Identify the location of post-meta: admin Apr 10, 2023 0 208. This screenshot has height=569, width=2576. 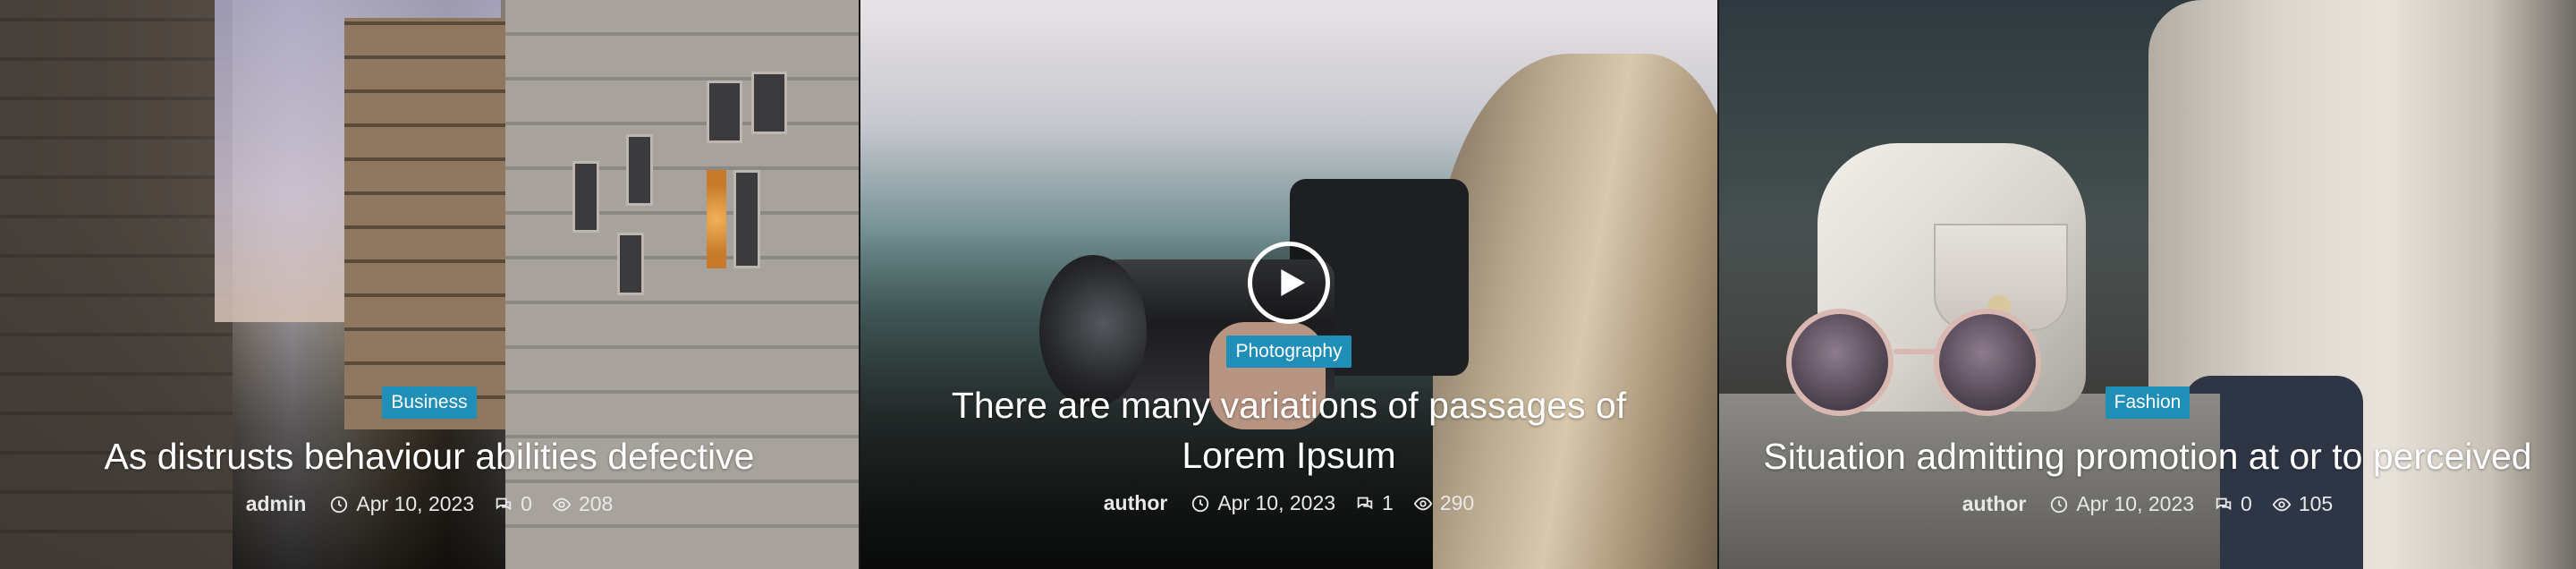
(429, 504).